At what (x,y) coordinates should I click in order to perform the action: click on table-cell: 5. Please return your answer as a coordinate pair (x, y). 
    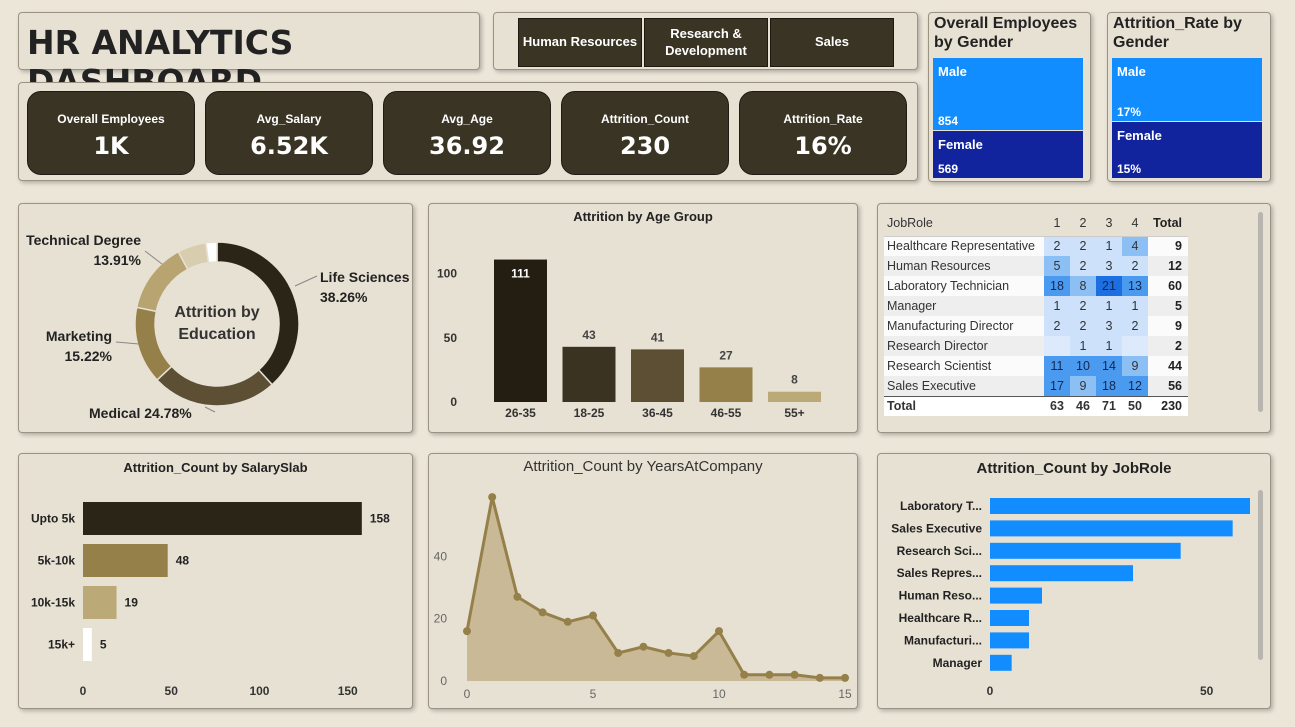
    Looking at the image, I should click on (1057, 266).